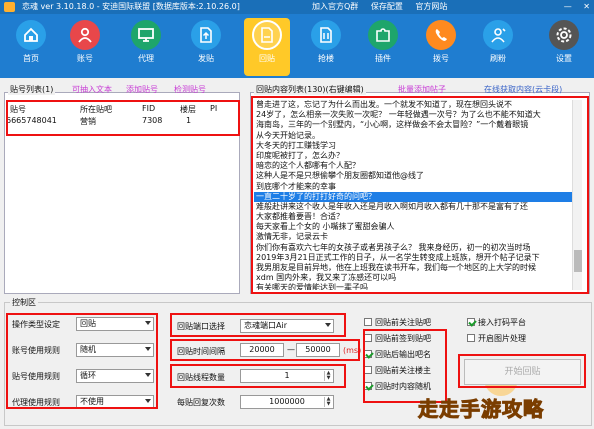 This screenshot has height=429, width=594. Describe the element at coordinates (383, 58) in the screenshot. I see `toolbar-label: 插件` at that location.